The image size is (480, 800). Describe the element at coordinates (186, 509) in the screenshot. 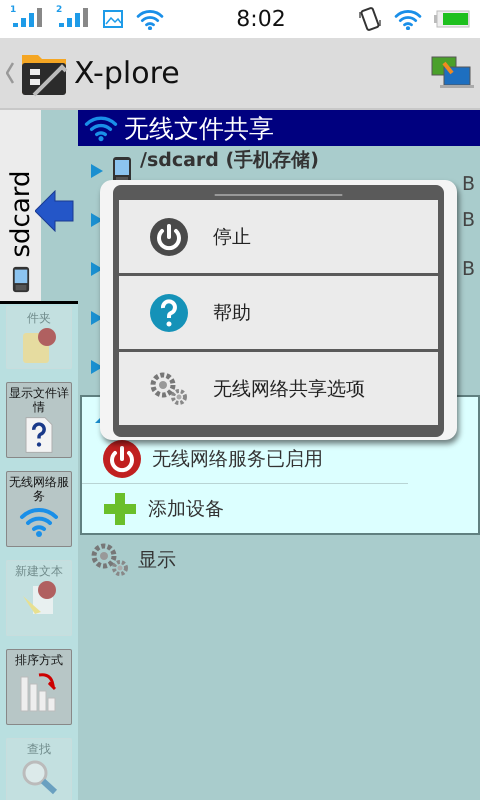

I see `tree-item-label: 添加设备` at that location.